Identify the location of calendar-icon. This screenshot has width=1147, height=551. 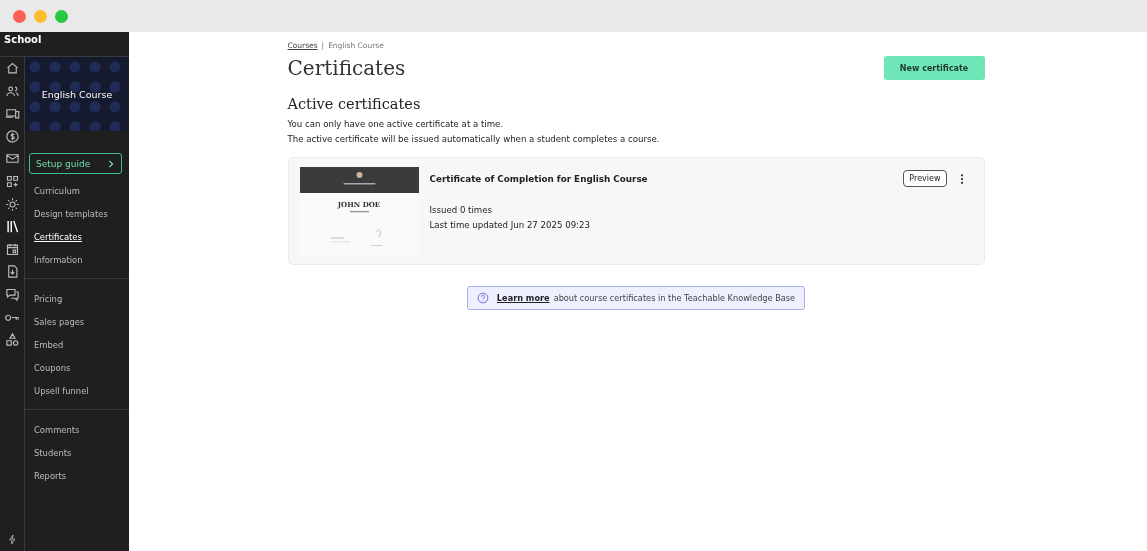
(12, 249).